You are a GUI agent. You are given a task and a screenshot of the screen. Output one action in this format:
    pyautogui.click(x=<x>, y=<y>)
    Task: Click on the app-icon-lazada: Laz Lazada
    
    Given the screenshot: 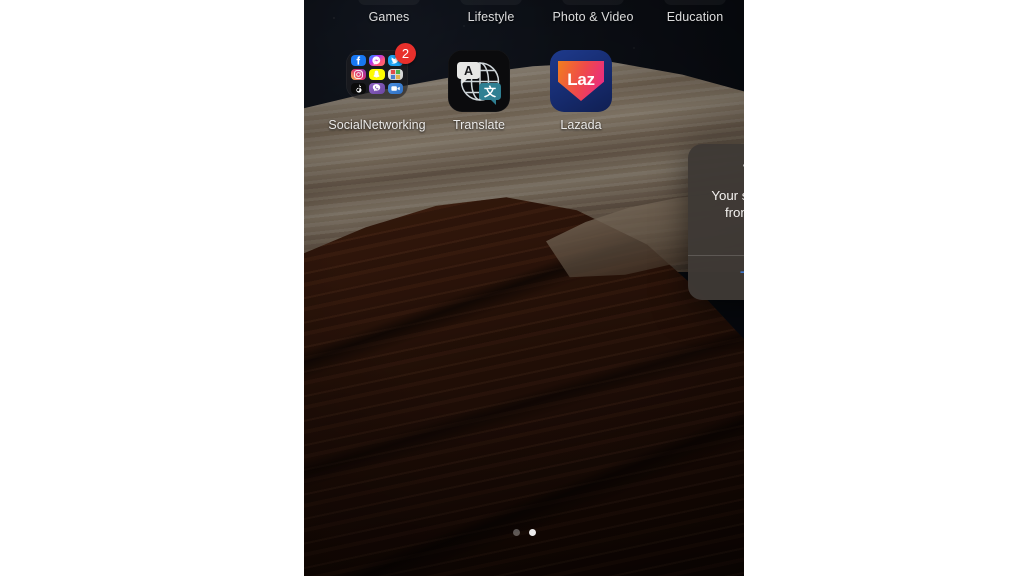 What is the action you would take?
    pyautogui.click(x=581, y=91)
    